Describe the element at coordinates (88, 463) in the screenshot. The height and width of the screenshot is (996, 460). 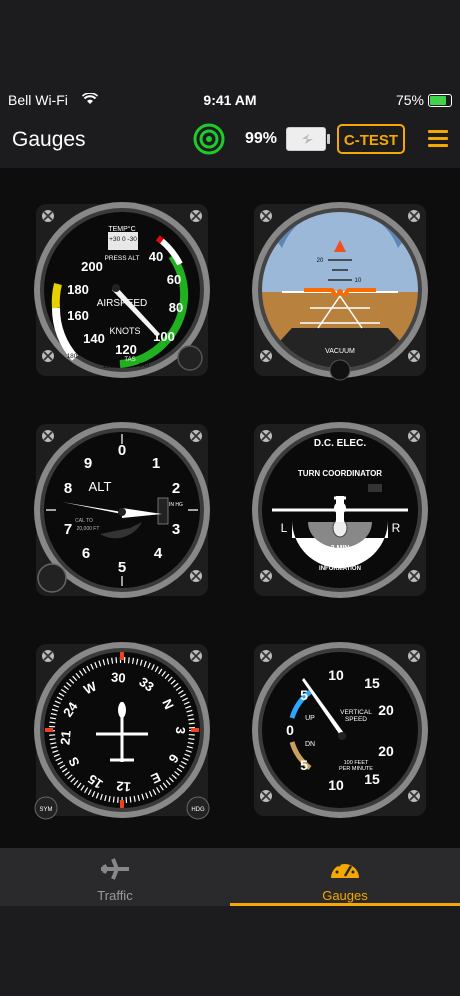
I see `alt-num: 9` at that location.